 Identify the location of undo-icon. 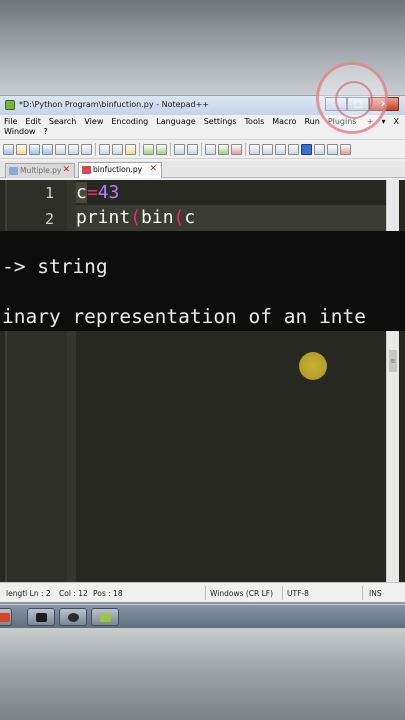
(148, 149).